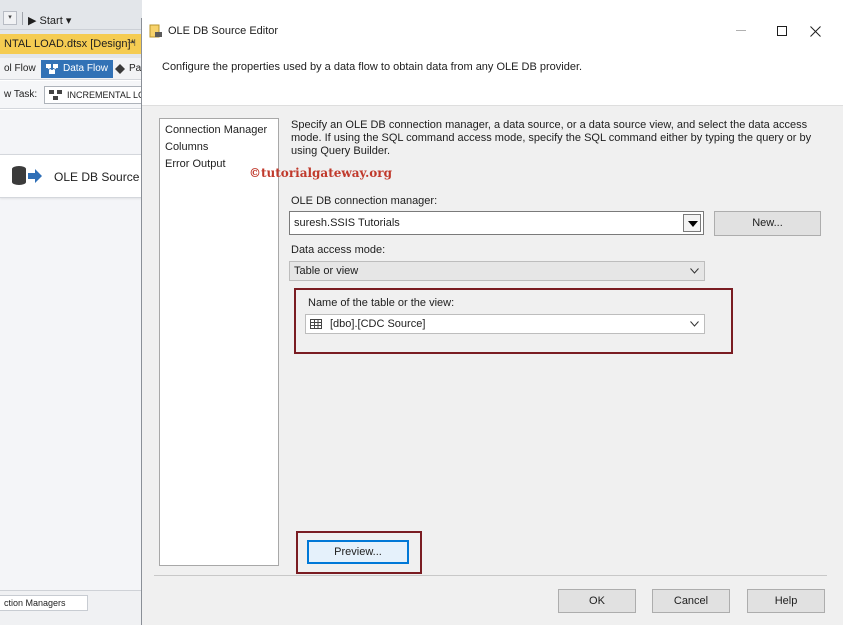 This screenshot has height=625, width=843. What do you see at coordinates (219, 147) in the screenshot?
I see `nav-item-columns: Columns` at bounding box center [219, 147].